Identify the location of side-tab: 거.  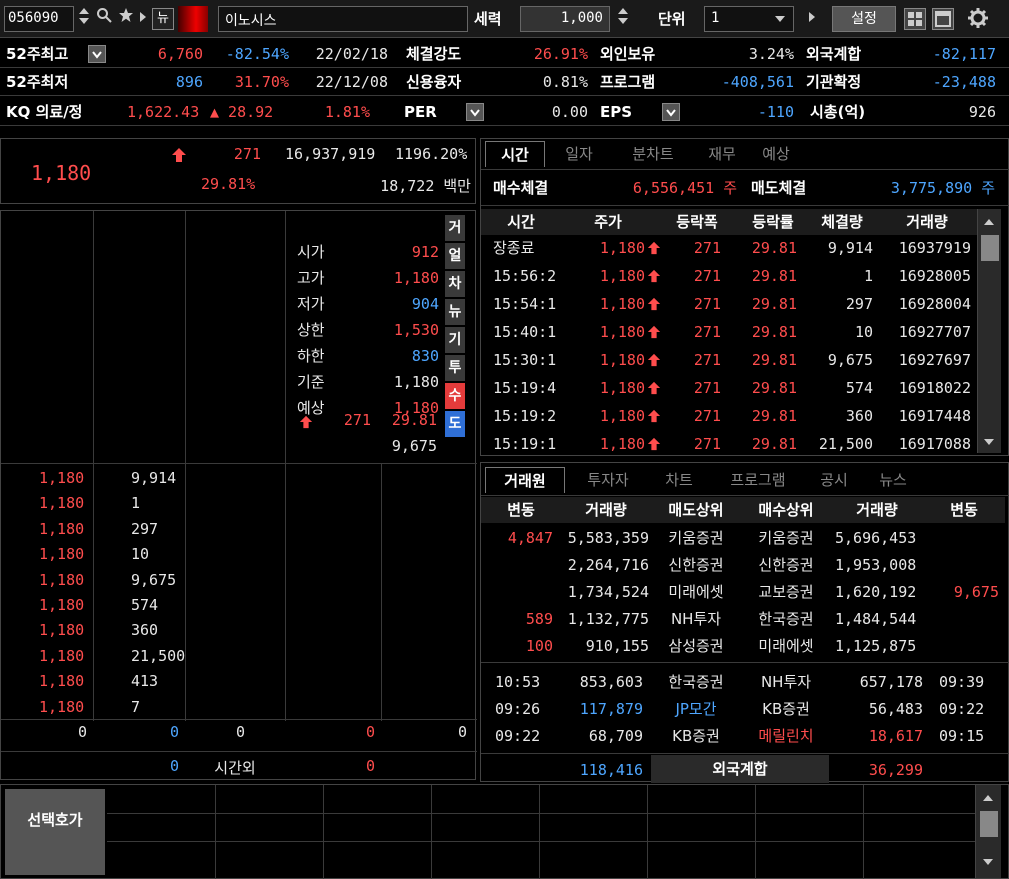
(455, 228).